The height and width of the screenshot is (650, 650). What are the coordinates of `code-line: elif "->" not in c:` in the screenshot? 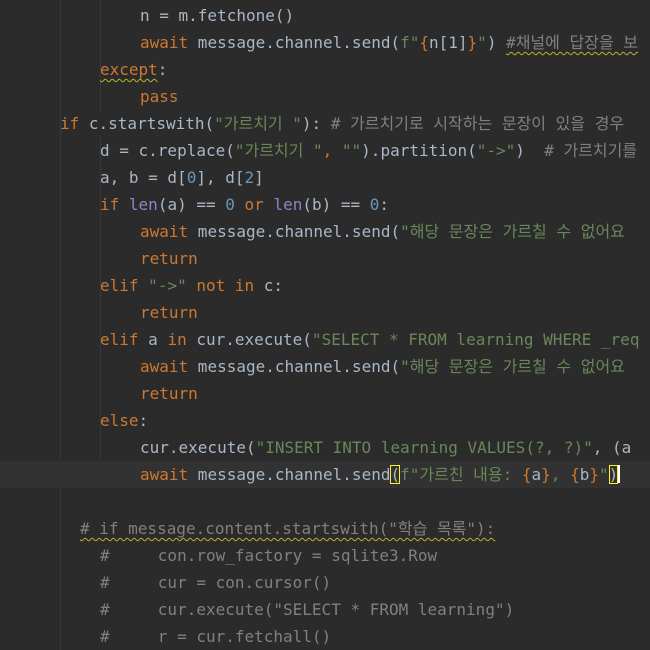 It's located at (325, 285).